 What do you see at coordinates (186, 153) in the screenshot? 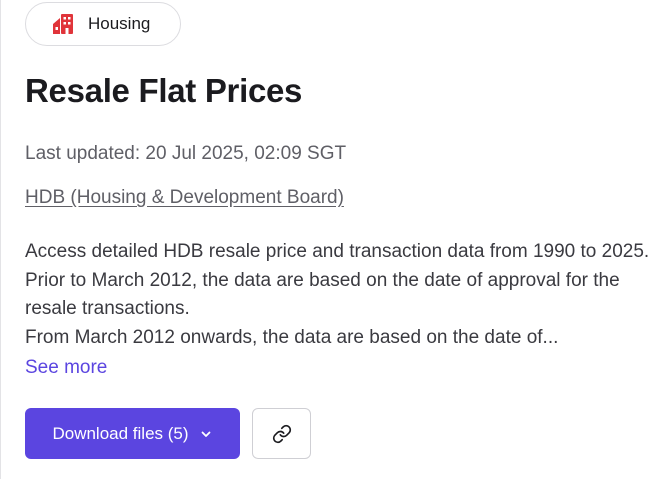
I see `last-updated-text: Last updated: 20 Jul 2025, 02:09 SGT` at bounding box center [186, 153].